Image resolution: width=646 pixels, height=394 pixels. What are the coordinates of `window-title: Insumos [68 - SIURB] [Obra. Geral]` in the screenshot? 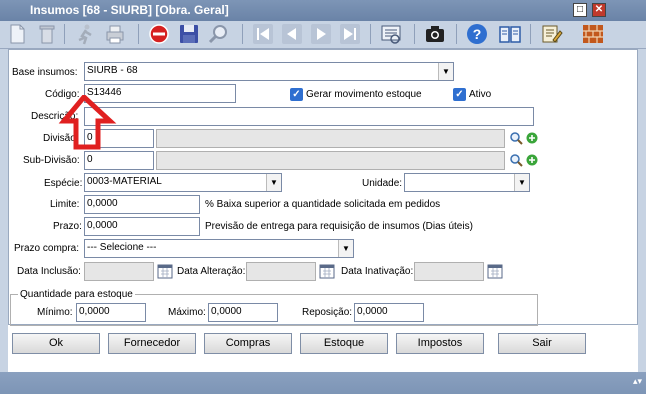 It's located at (129, 10).